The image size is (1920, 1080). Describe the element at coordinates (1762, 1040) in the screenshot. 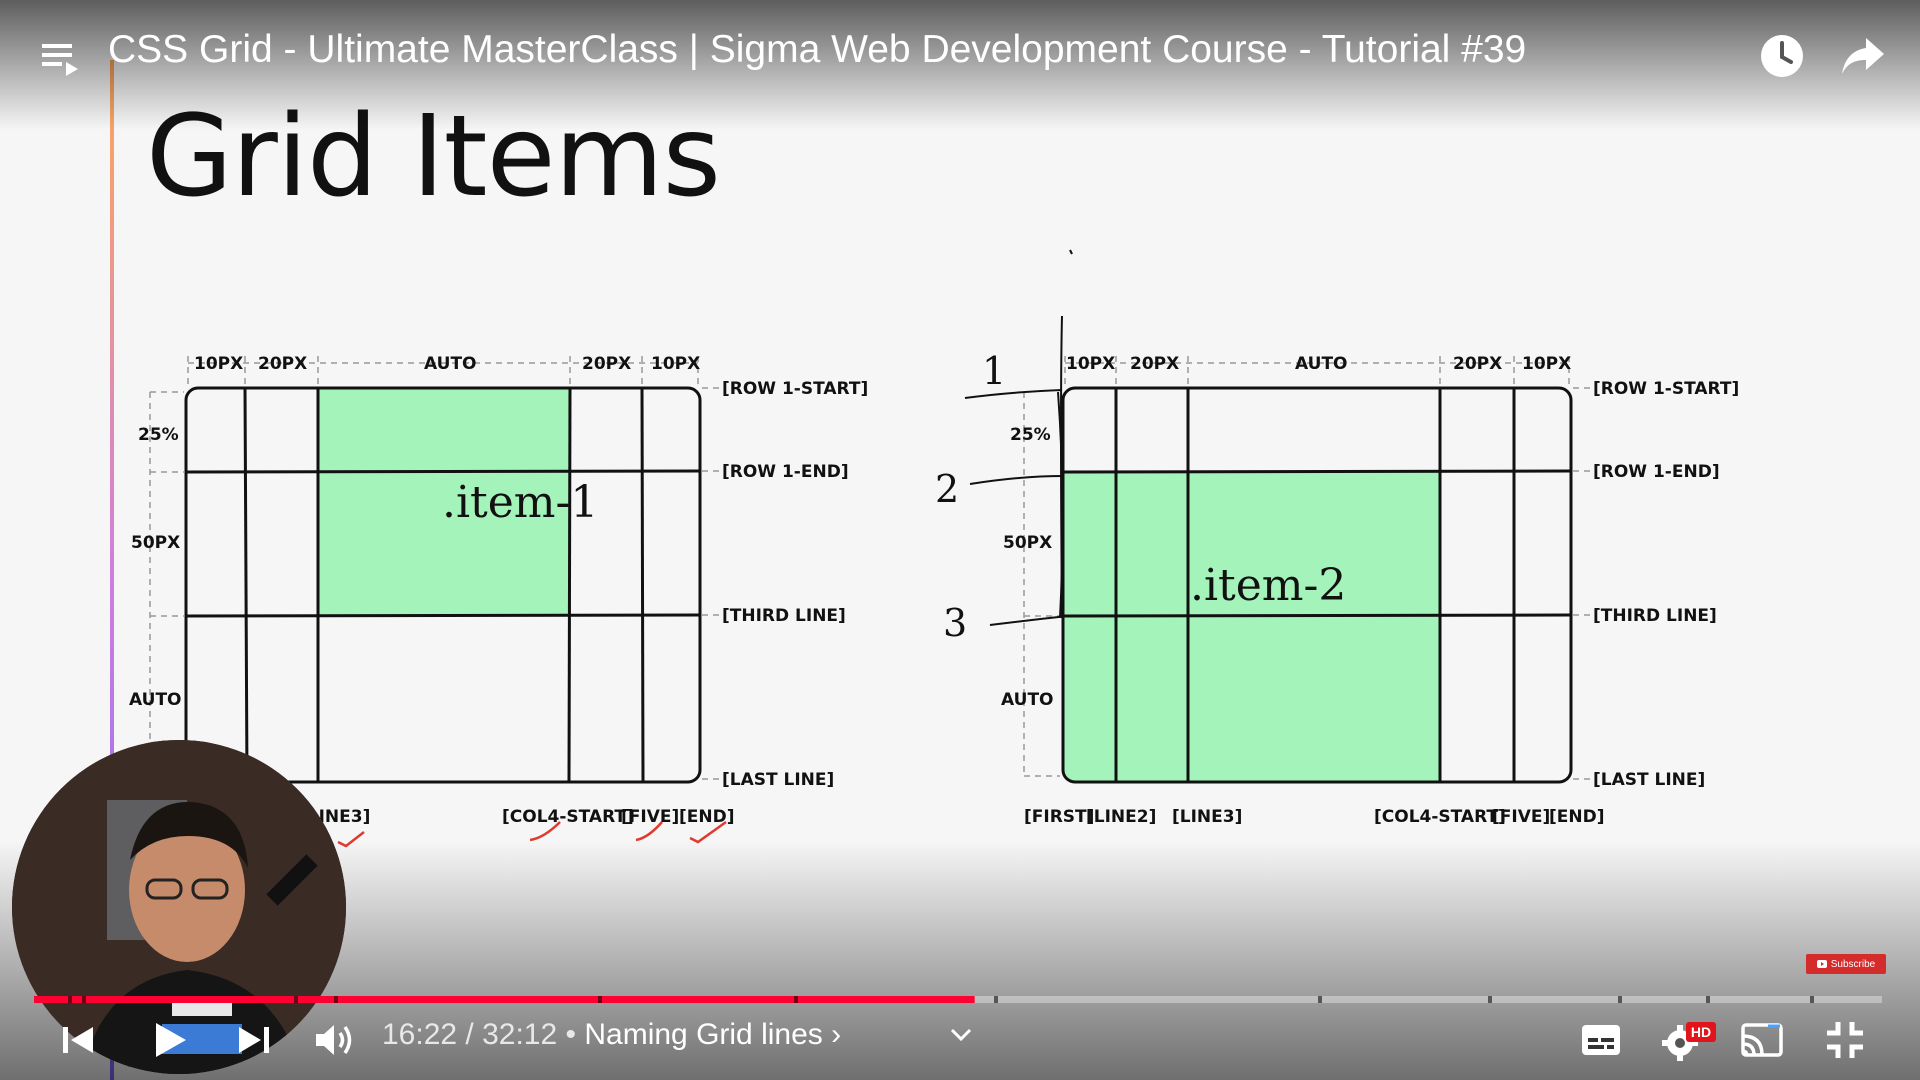

I see `cast-icon` at that location.